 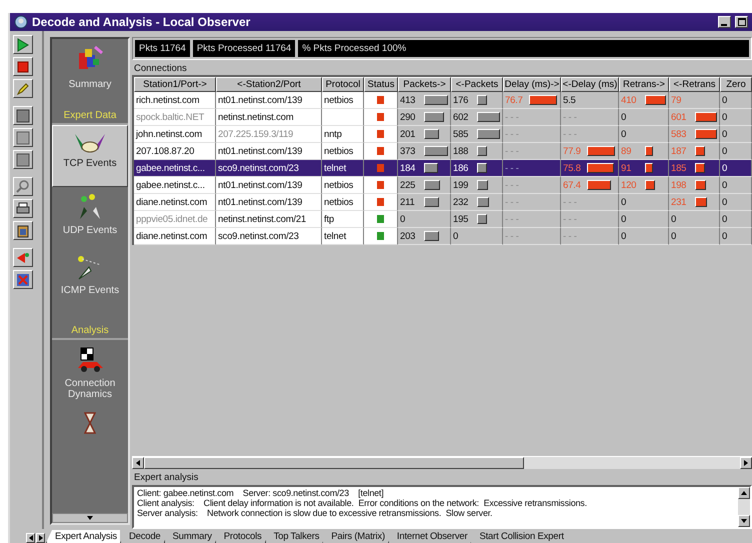 What do you see at coordinates (334, 463) in the screenshot?
I see `scrollbar-thumb` at bounding box center [334, 463].